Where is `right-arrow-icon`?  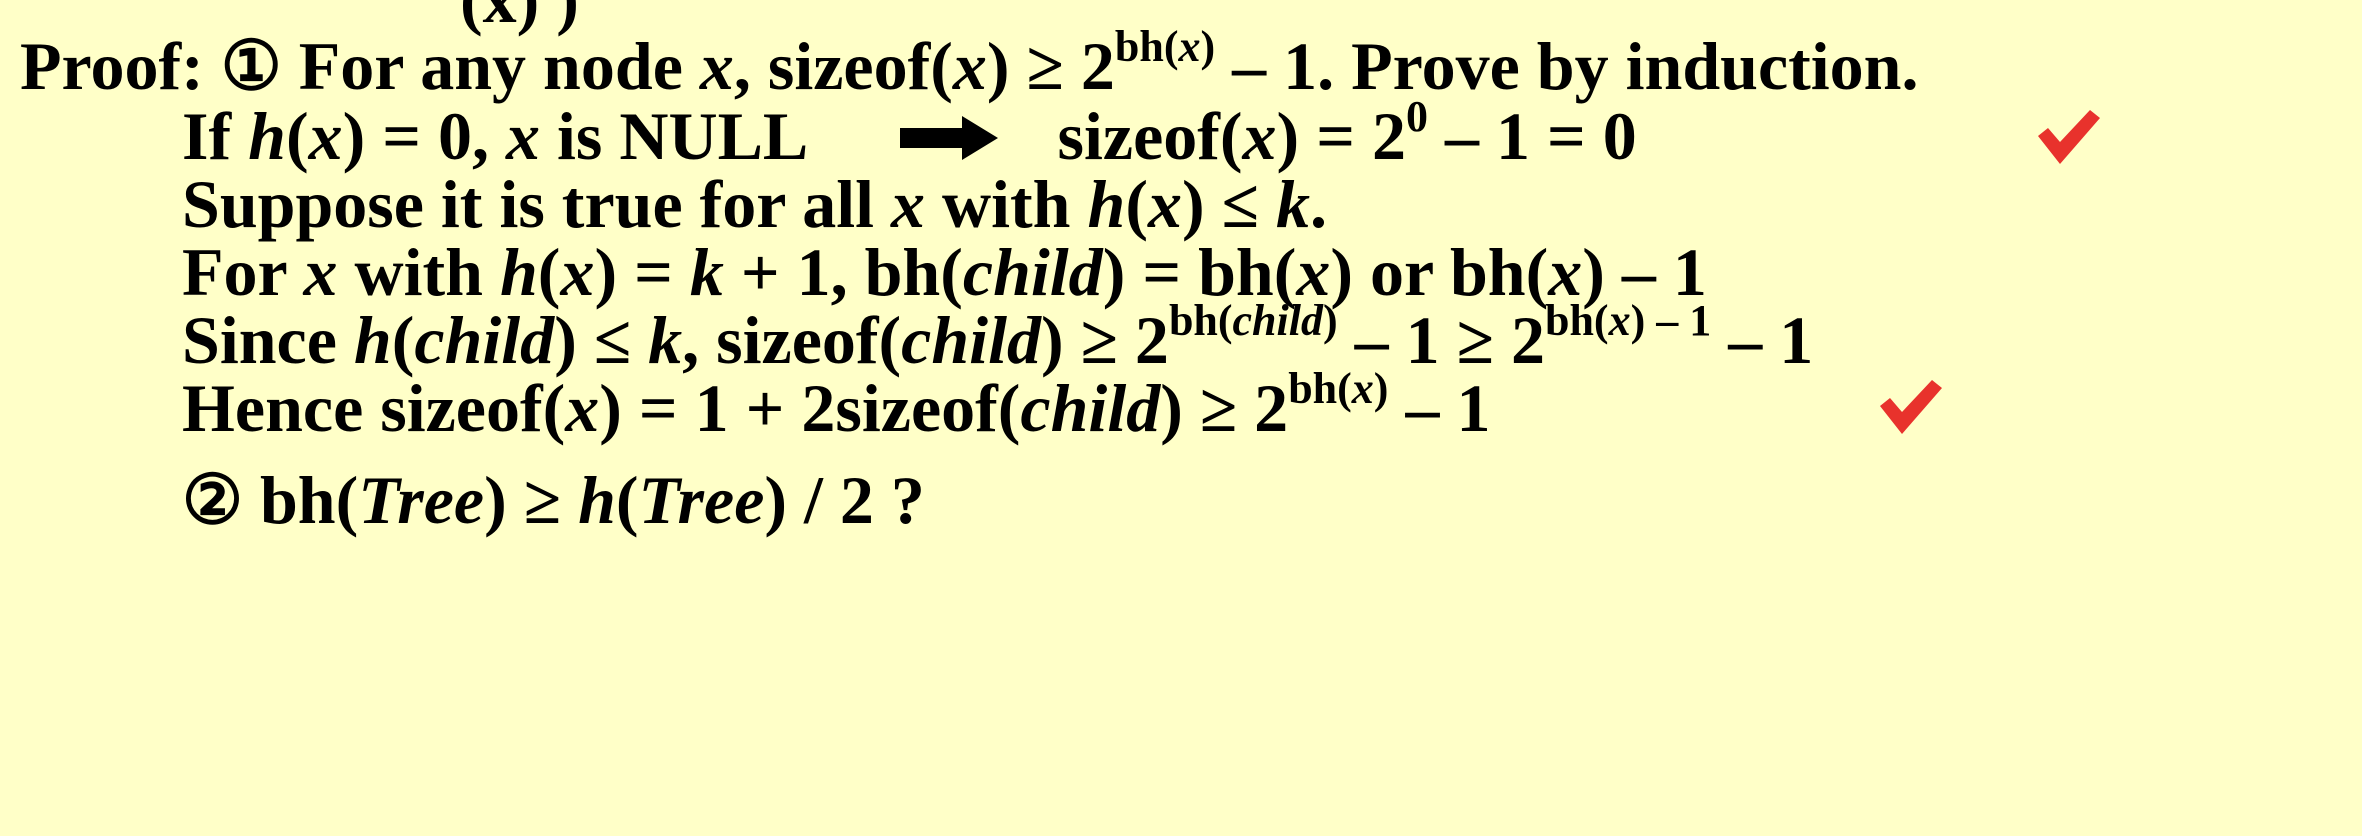 right-arrow-icon is located at coordinates (948, 137).